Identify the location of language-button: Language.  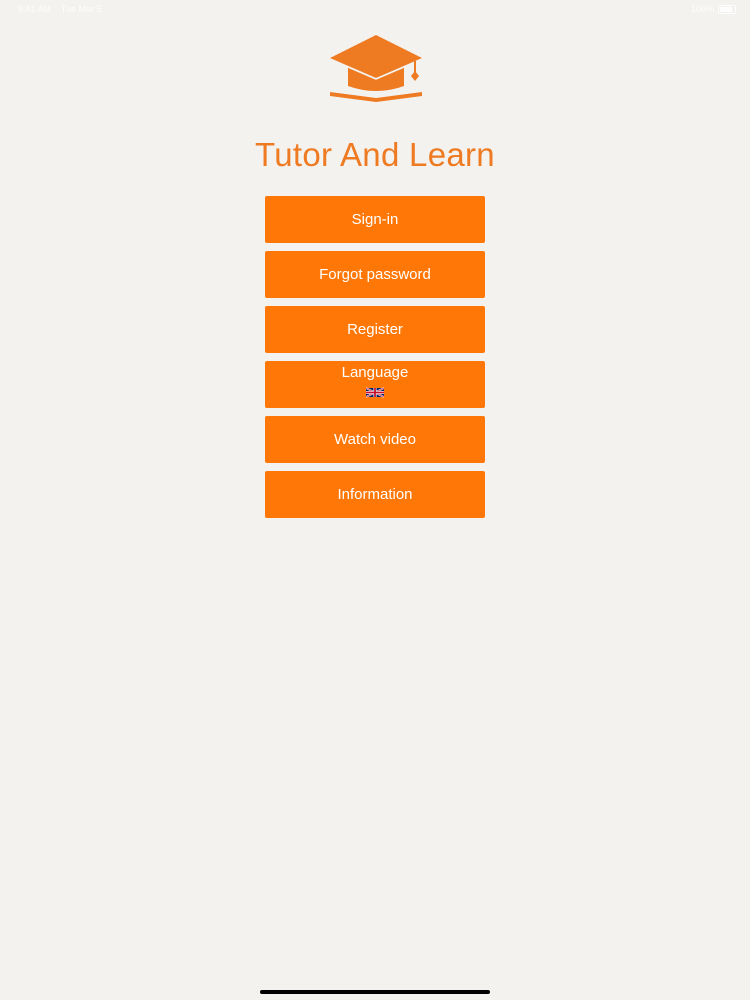
(375, 384).